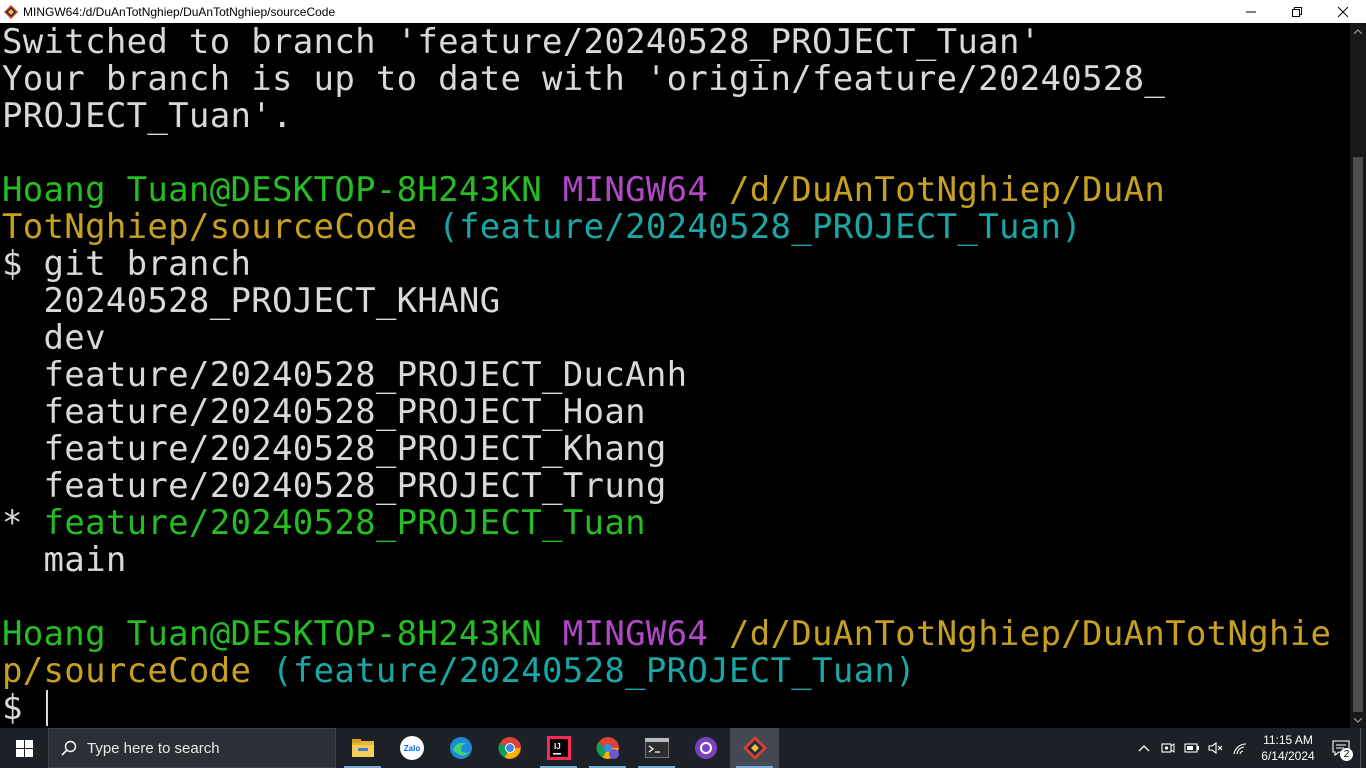 This screenshot has width=1366, height=768. I want to click on vertical-scrollbar, so click(1358, 375).